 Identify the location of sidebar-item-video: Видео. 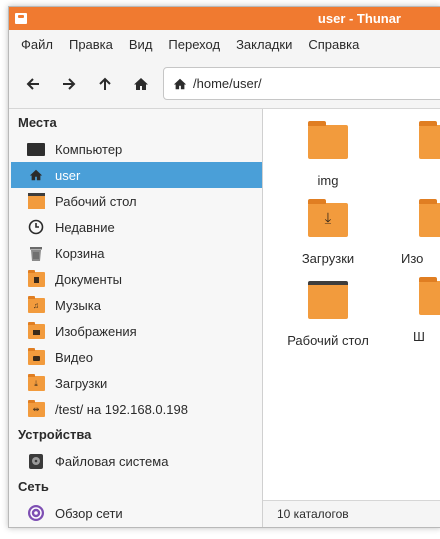
(136, 357).